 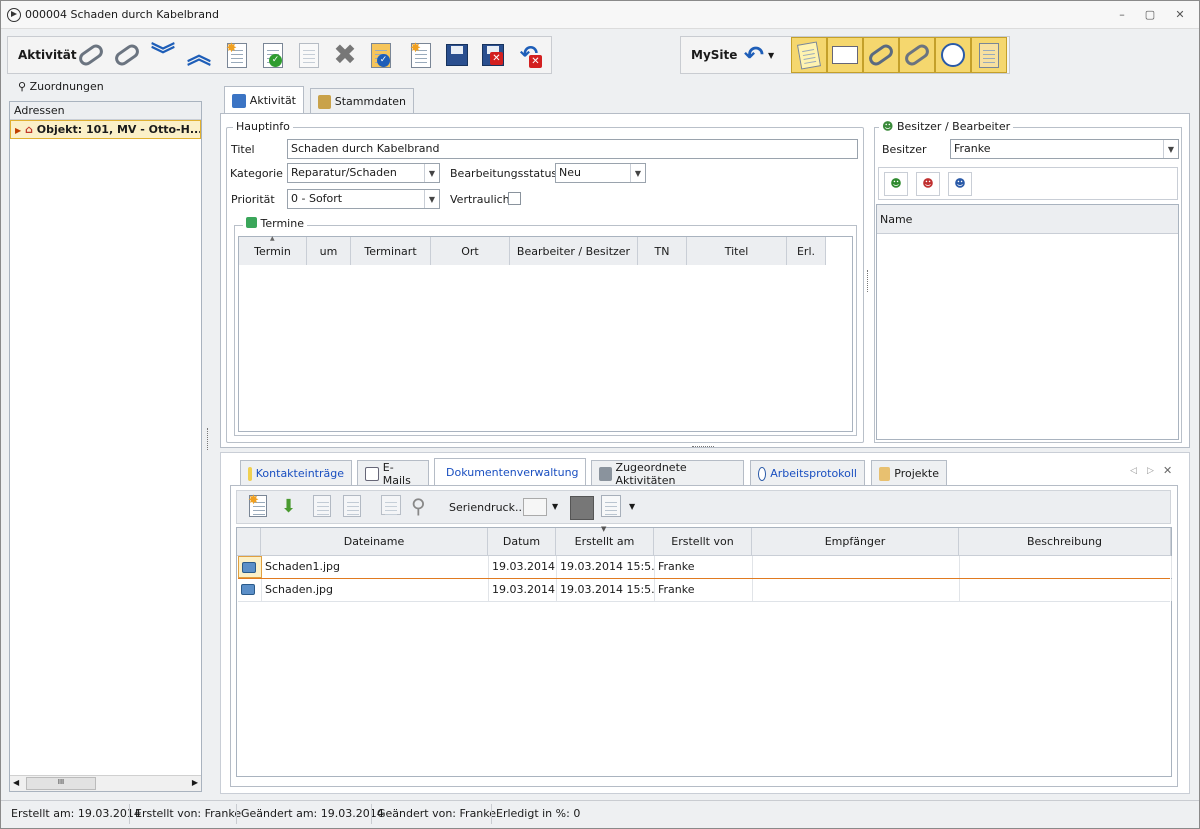 I want to click on delete-button: ✖, so click(x=345, y=55).